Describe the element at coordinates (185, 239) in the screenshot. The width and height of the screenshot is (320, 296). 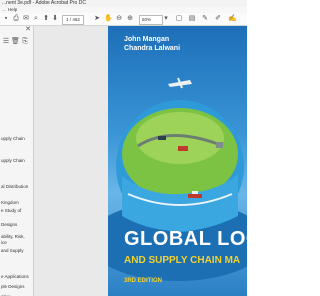
I see `book-title: GLOBAL LOGI` at that location.